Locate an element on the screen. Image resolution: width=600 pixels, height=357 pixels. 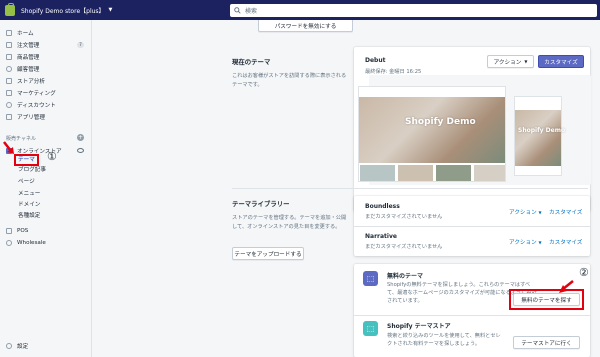
boundless-actions-link: アクション ▼ is located at coordinates (525, 212).